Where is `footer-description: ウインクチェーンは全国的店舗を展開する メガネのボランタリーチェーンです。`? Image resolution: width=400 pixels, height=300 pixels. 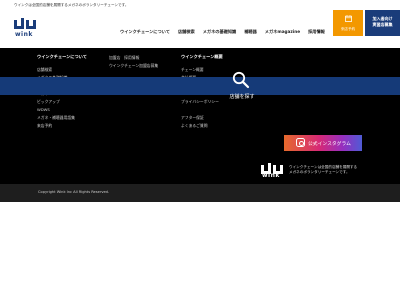
footer-description: ウインクチェーンは全国的店舗を展開する メガネのボランタリーチェーンです。 is located at coordinates (329, 170).